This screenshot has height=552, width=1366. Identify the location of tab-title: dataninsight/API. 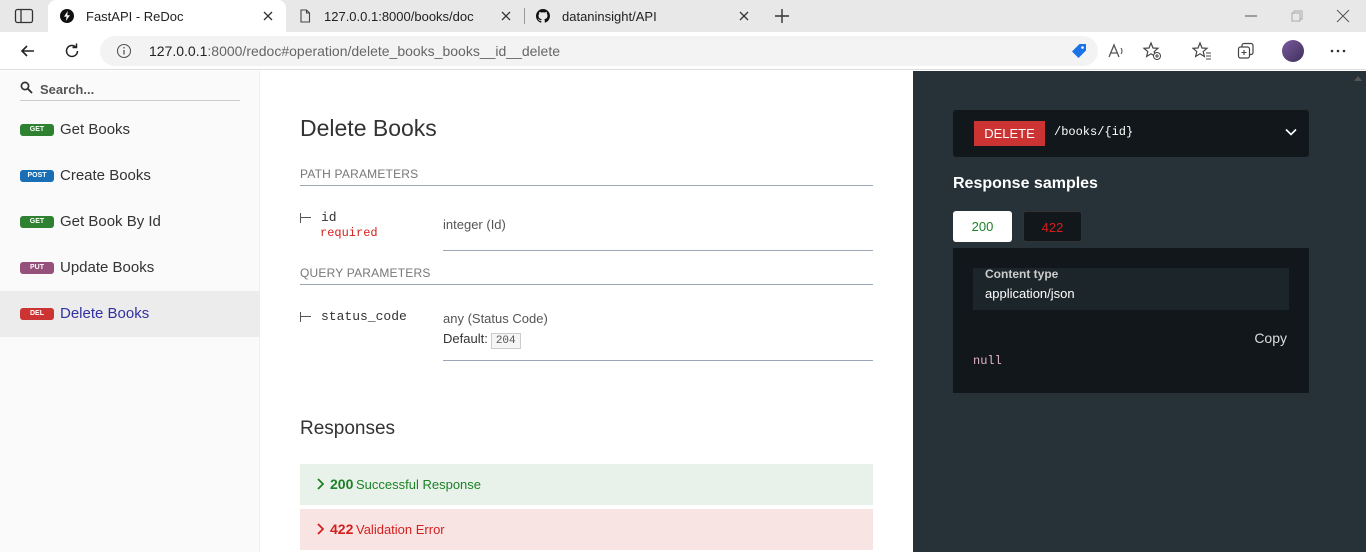
(609, 16).